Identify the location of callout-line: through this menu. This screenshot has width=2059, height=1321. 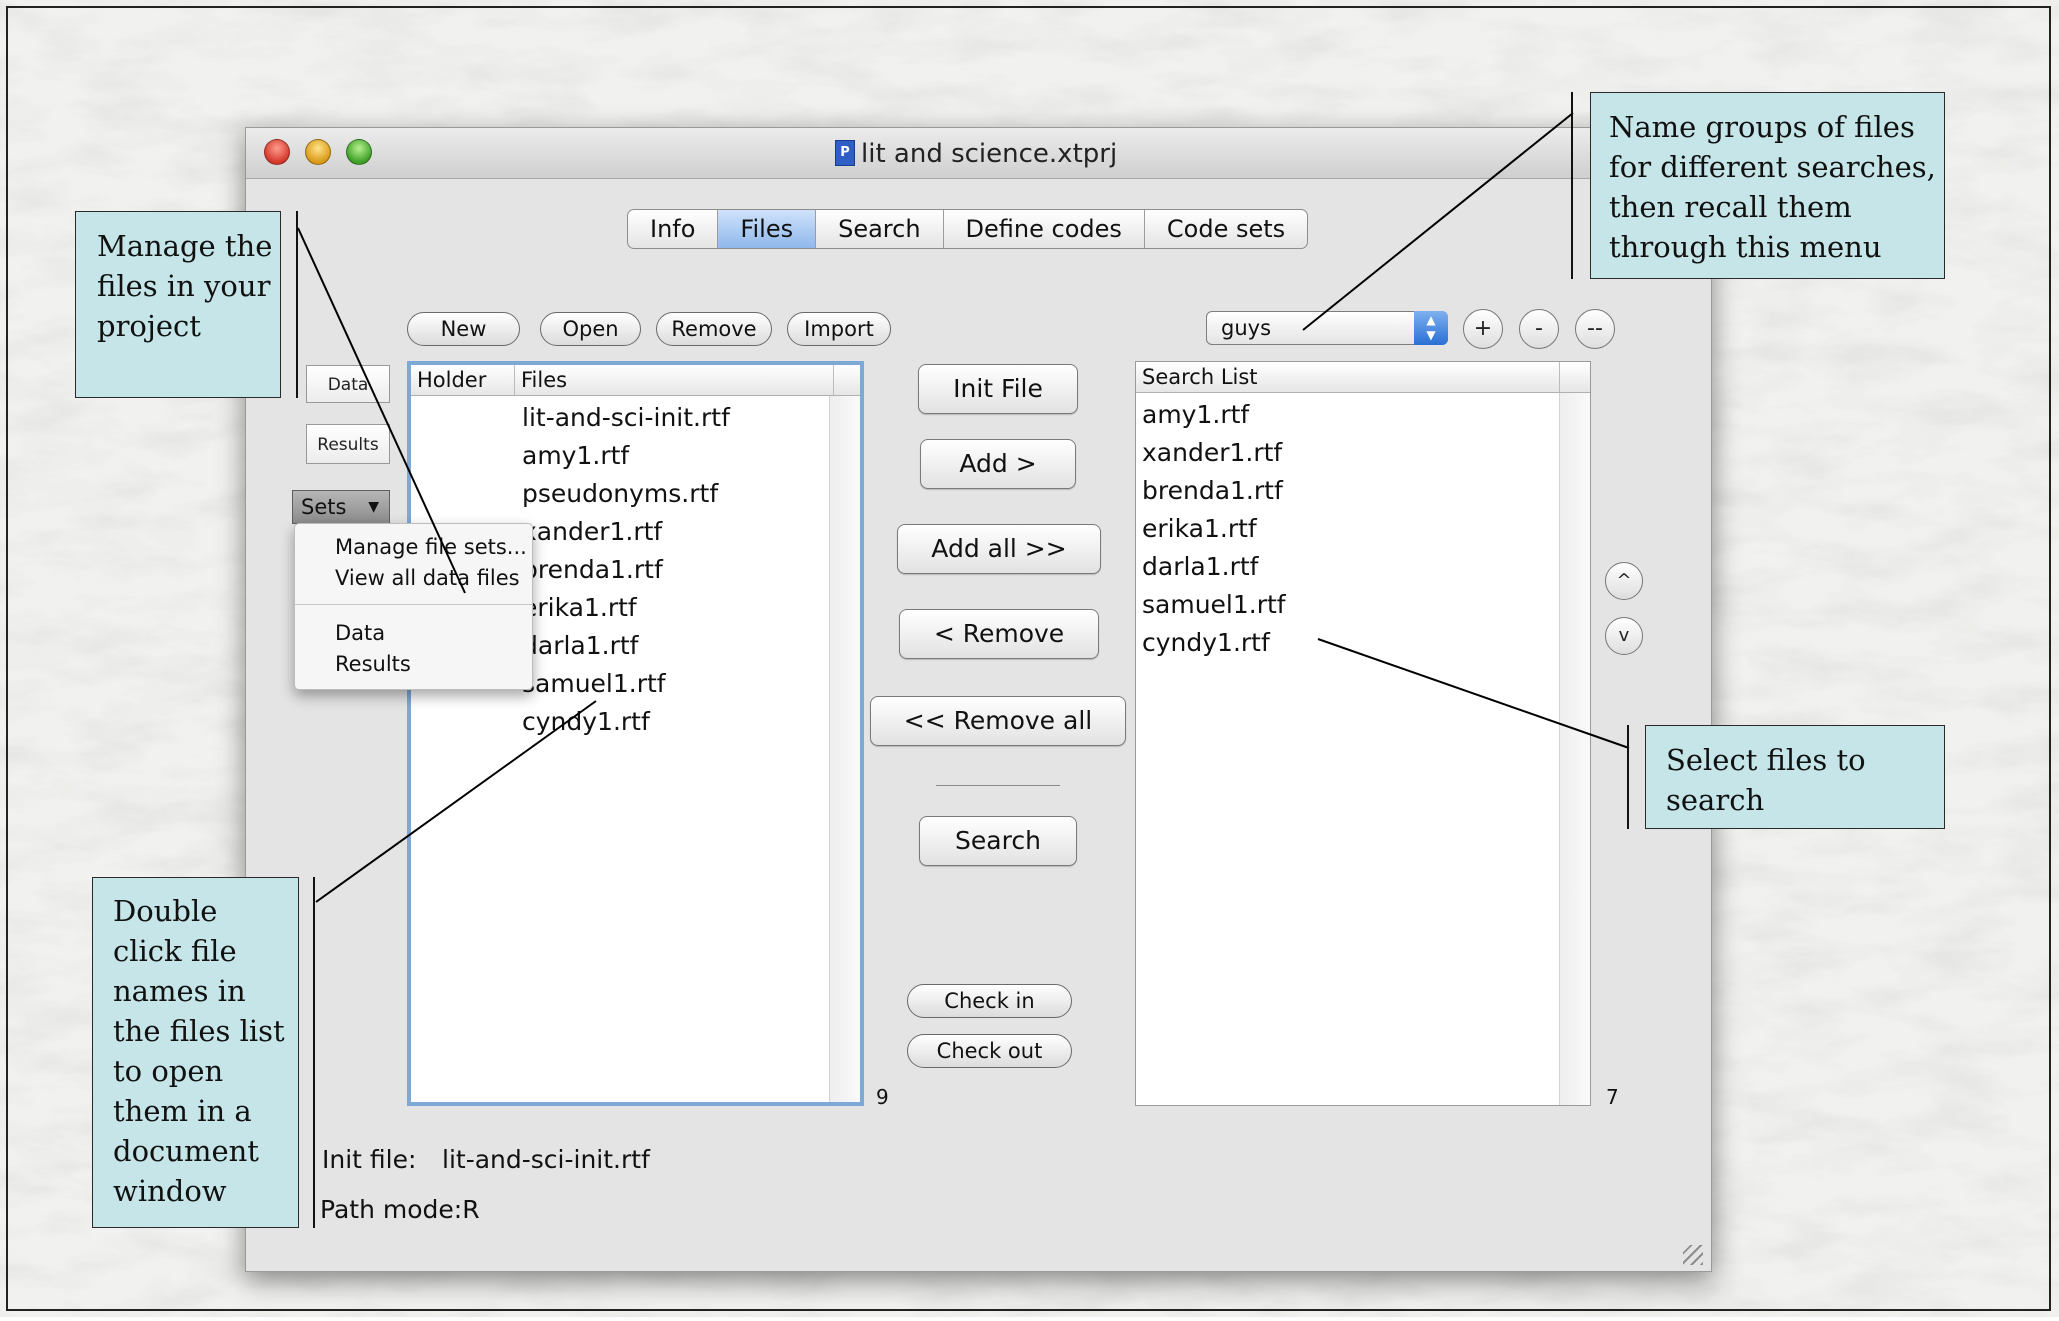
(1745, 247).